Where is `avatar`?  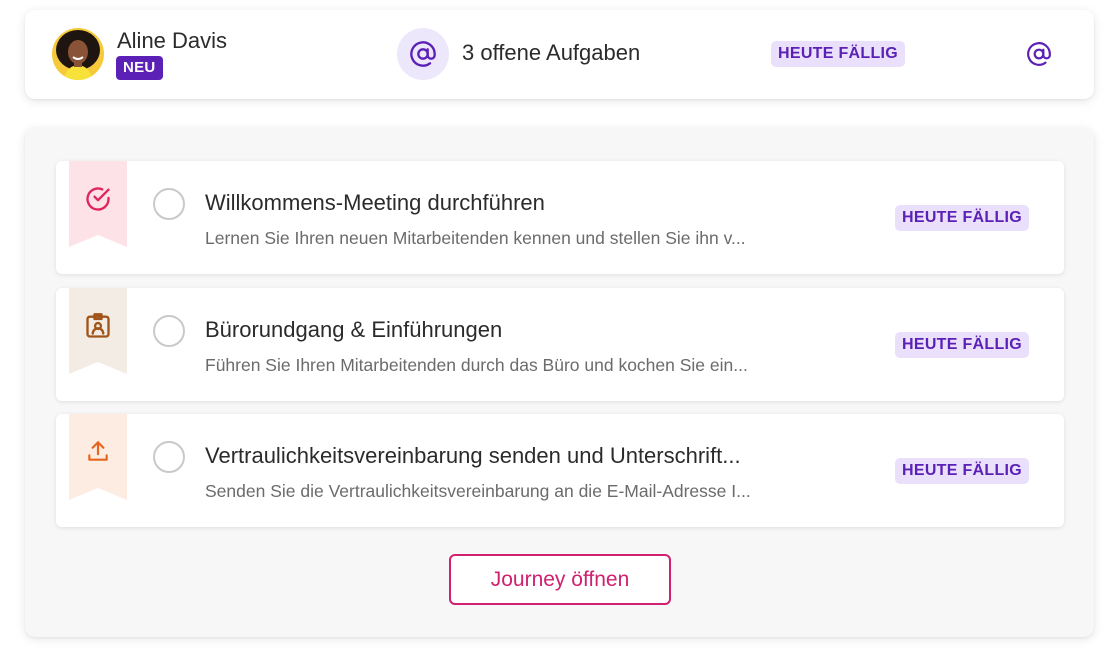 avatar is located at coordinates (78, 54).